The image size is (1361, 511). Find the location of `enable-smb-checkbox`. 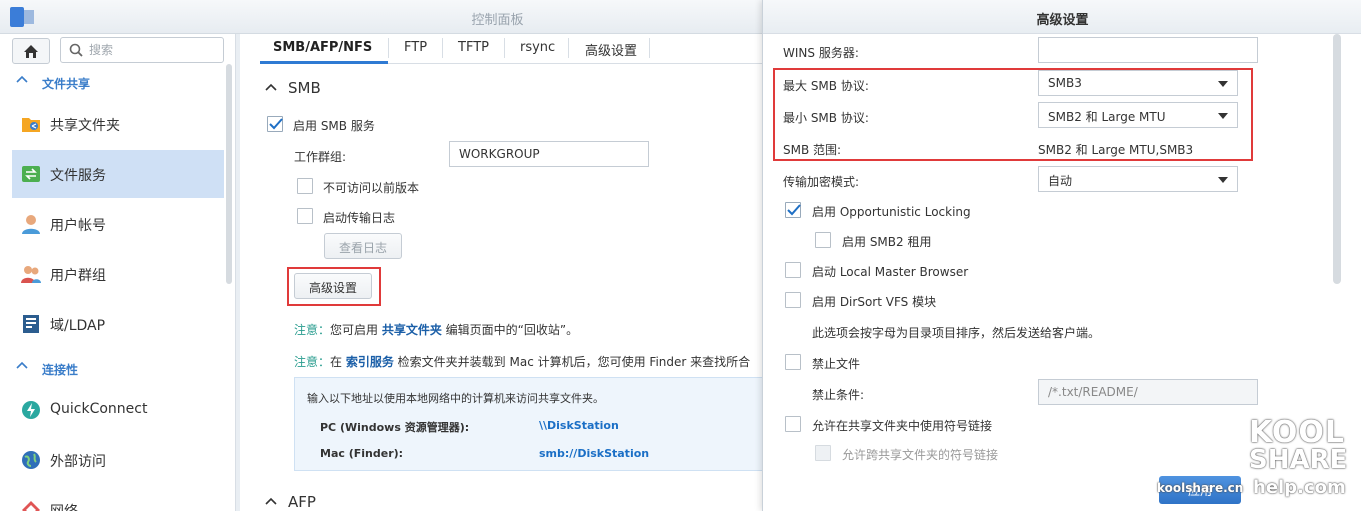

enable-smb-checkbox is located at coordinates (275, 124).